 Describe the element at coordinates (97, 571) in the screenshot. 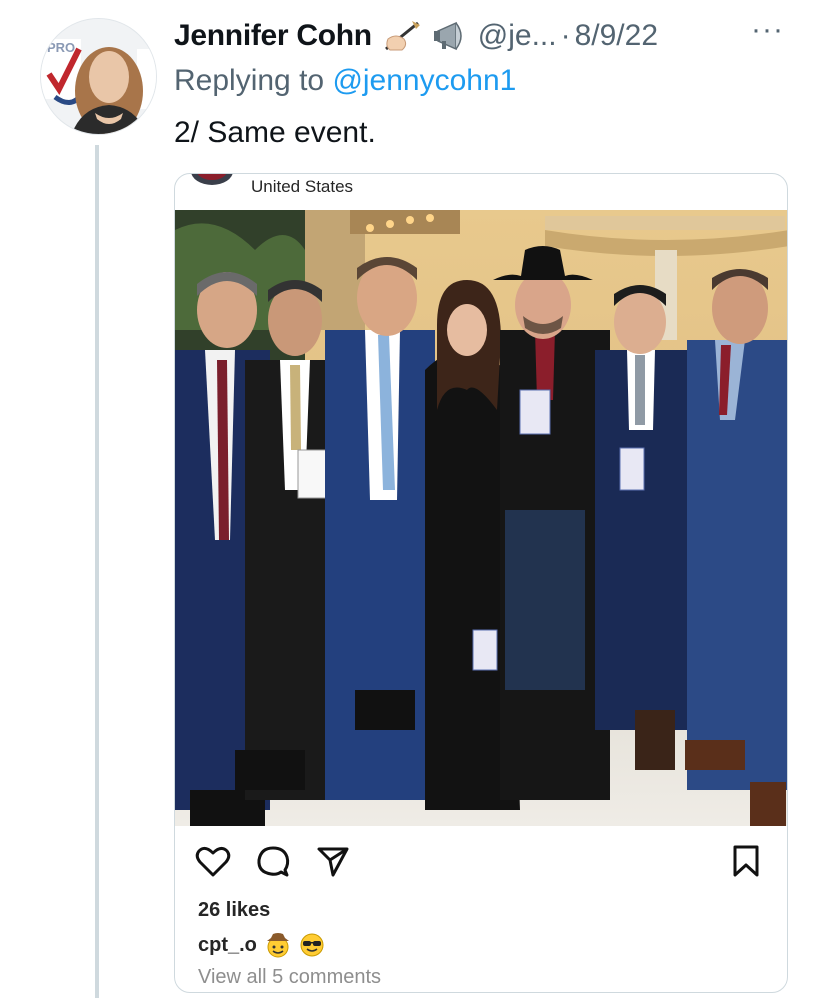

I see `thread-line` at that location.